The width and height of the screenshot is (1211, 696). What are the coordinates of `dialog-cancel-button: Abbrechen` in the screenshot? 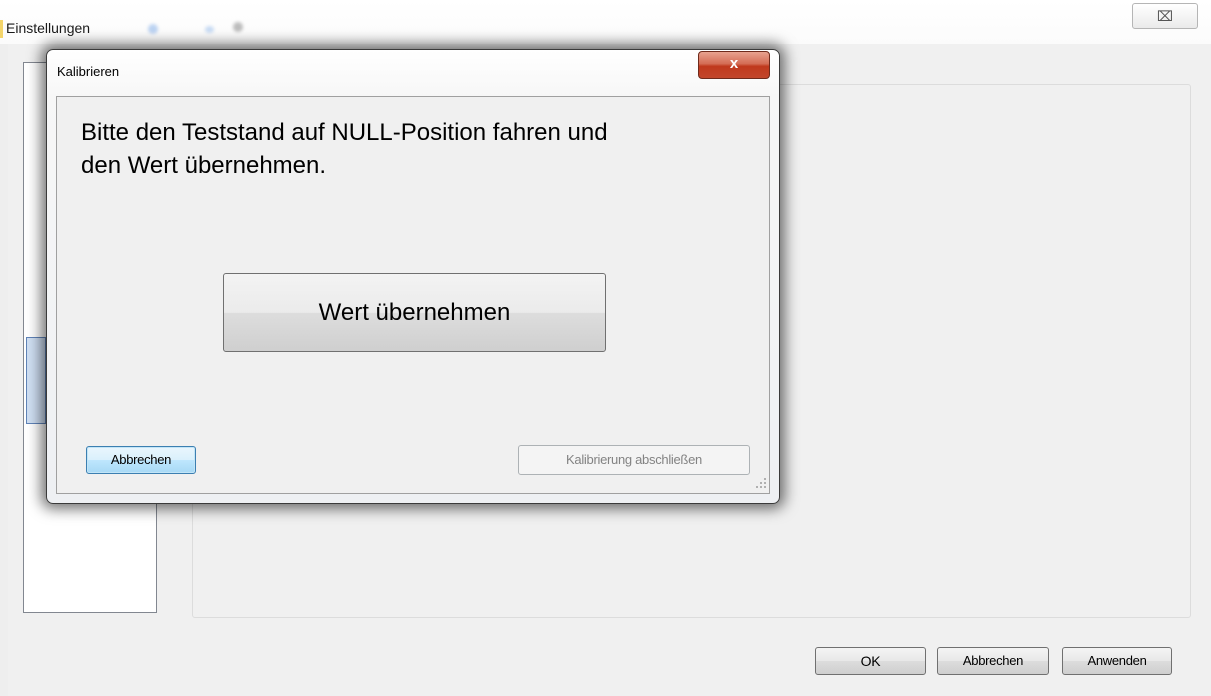 It's located at (141, 460).